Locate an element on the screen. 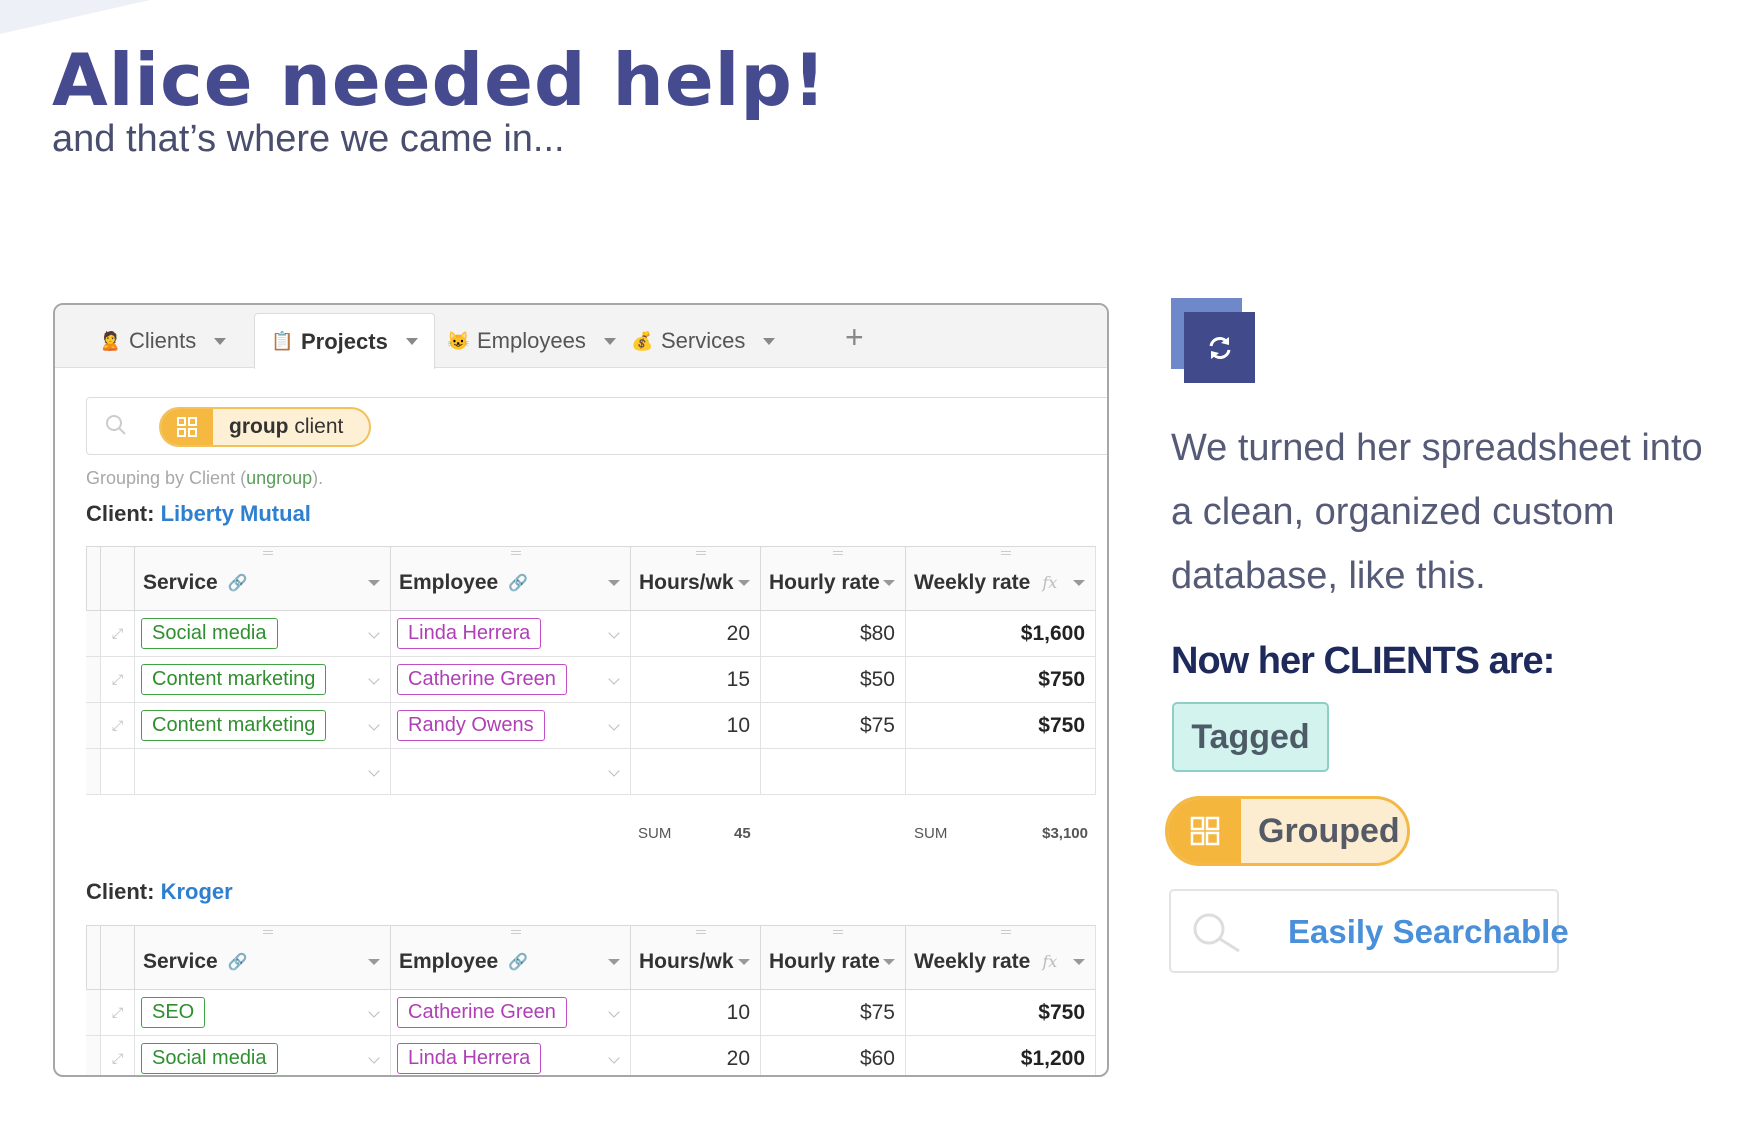  employee-cell: Randy Owens is located at coordinates (510, 725).